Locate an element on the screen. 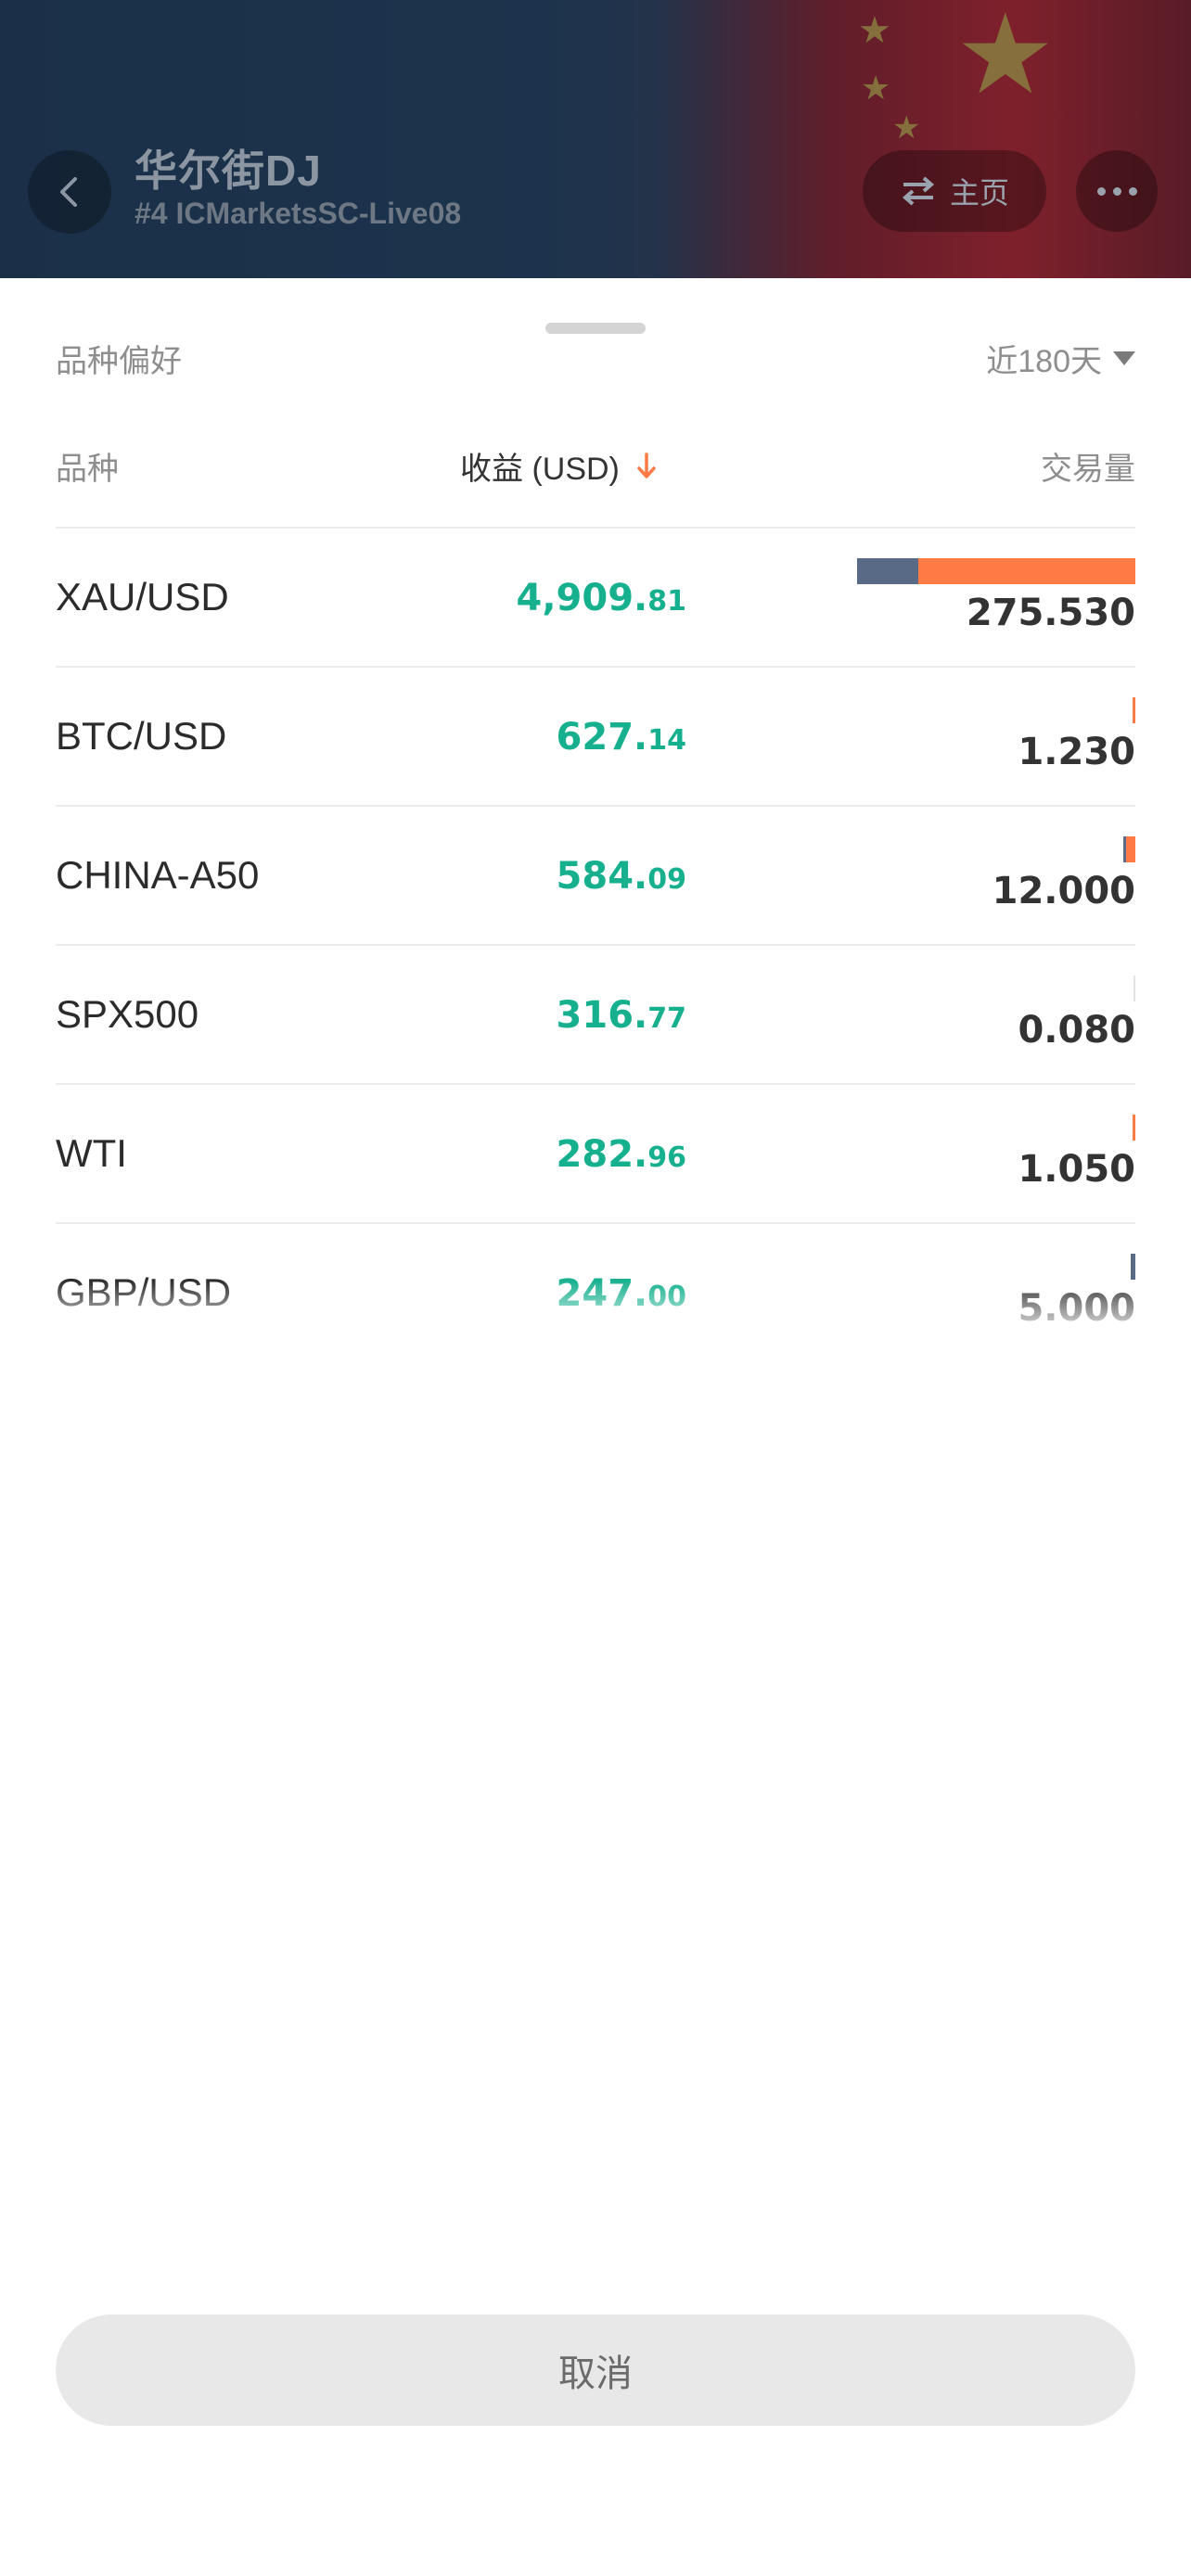 The width and height of the screenshot is (1191, 2576). sheet-drag-handle is located at coordinates (595, 328).